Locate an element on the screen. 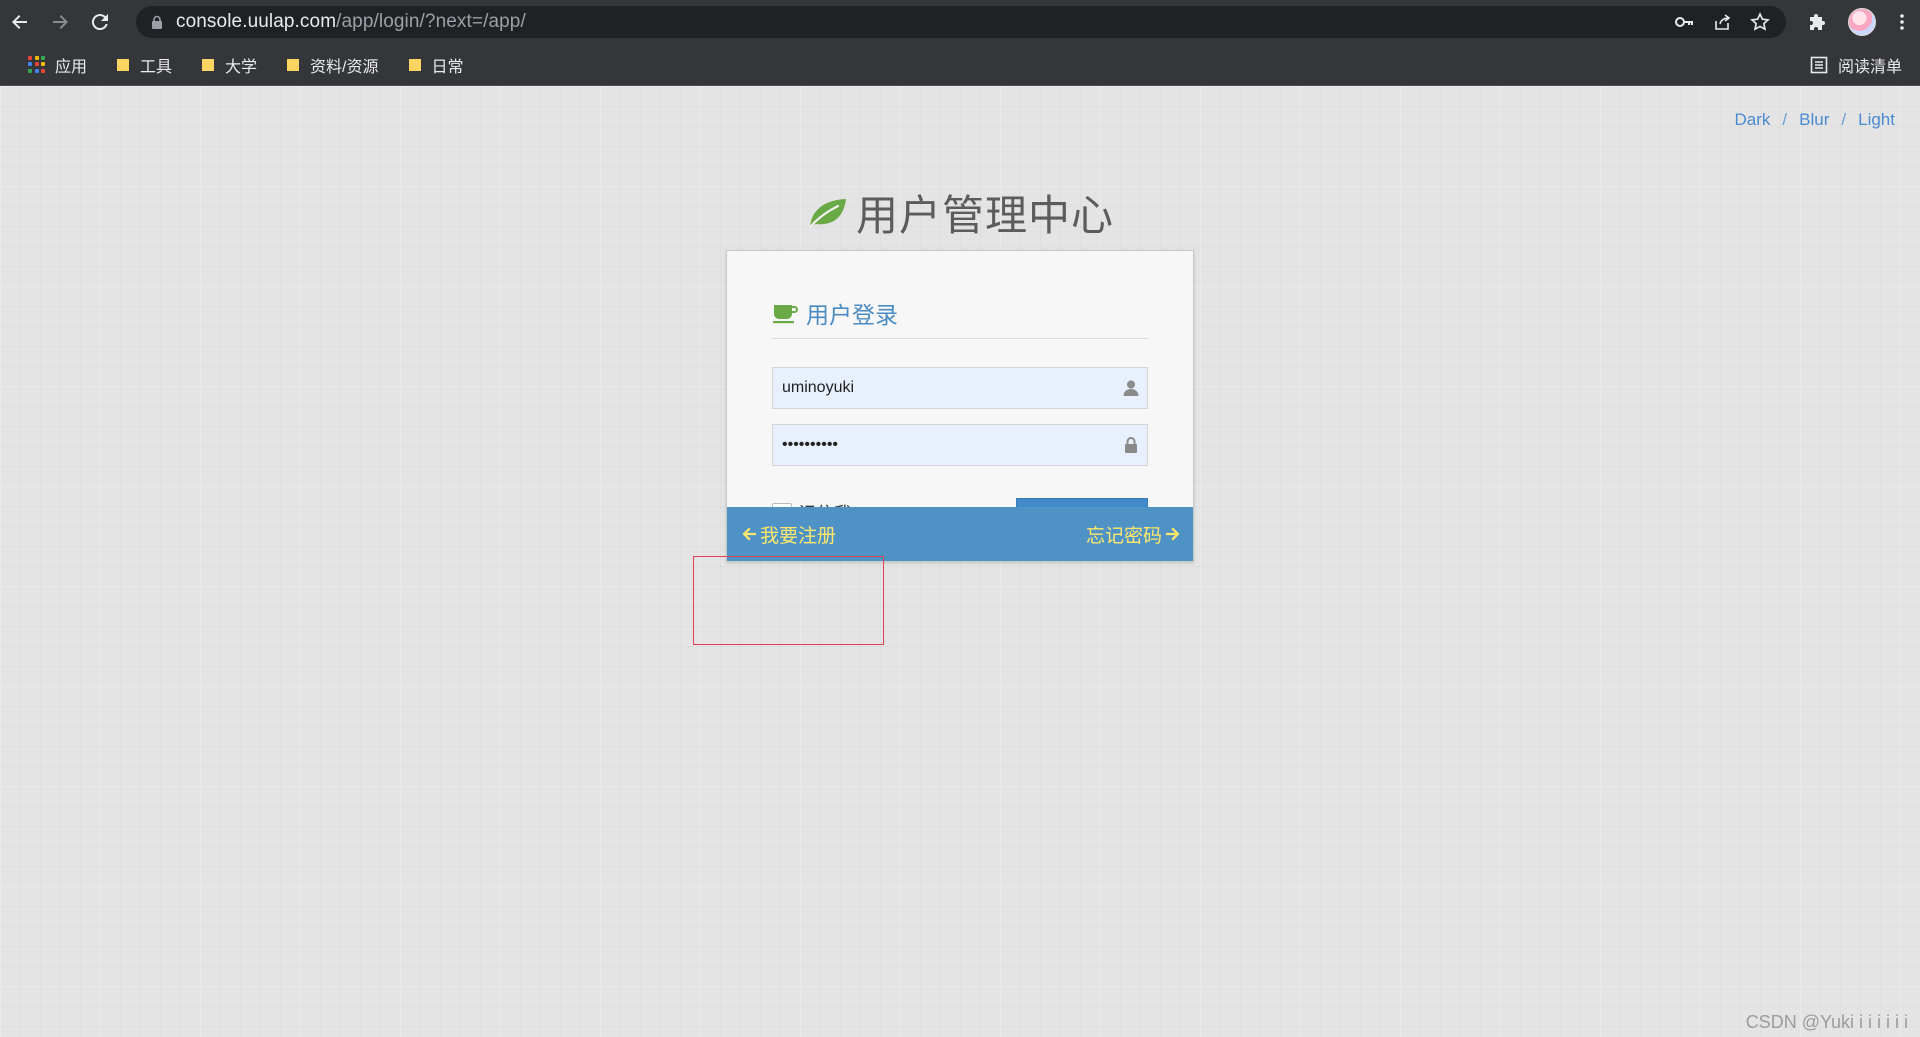 The width and height of the screenshot is (1920, 1037). bookmark-folder-resources: 资料/资源 is located at coordinates (331, 65).